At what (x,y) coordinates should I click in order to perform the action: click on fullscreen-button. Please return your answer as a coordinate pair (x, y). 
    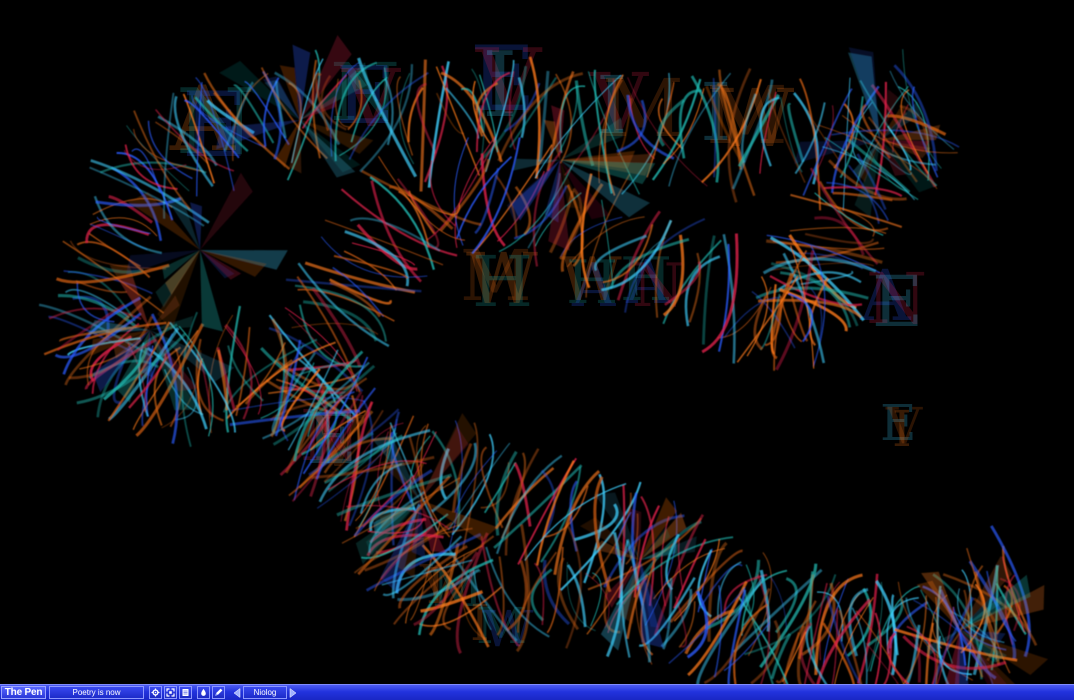
    Looking at the image, I should click on (170, 692).